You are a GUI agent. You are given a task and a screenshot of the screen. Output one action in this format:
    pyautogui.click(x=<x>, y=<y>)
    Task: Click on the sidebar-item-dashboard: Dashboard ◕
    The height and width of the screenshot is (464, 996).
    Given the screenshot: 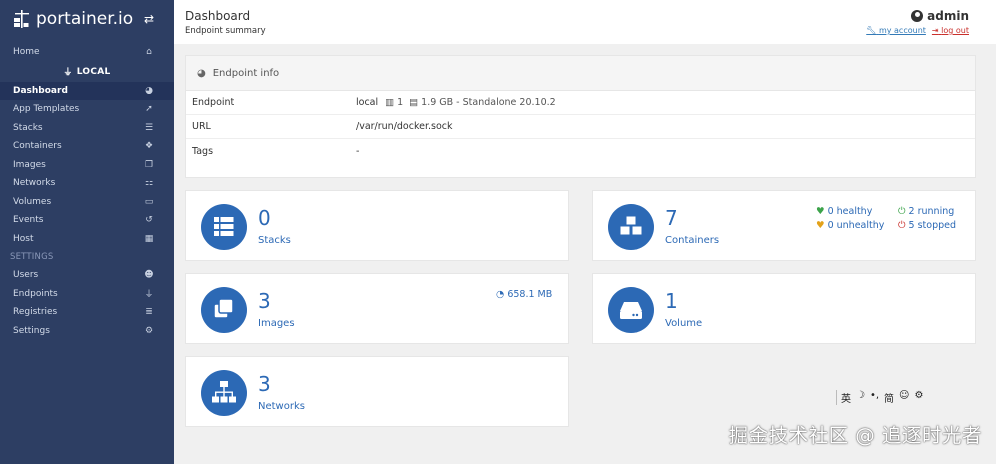 What is the action you would take?
    pyautogui.click(x=87, y=90)
    